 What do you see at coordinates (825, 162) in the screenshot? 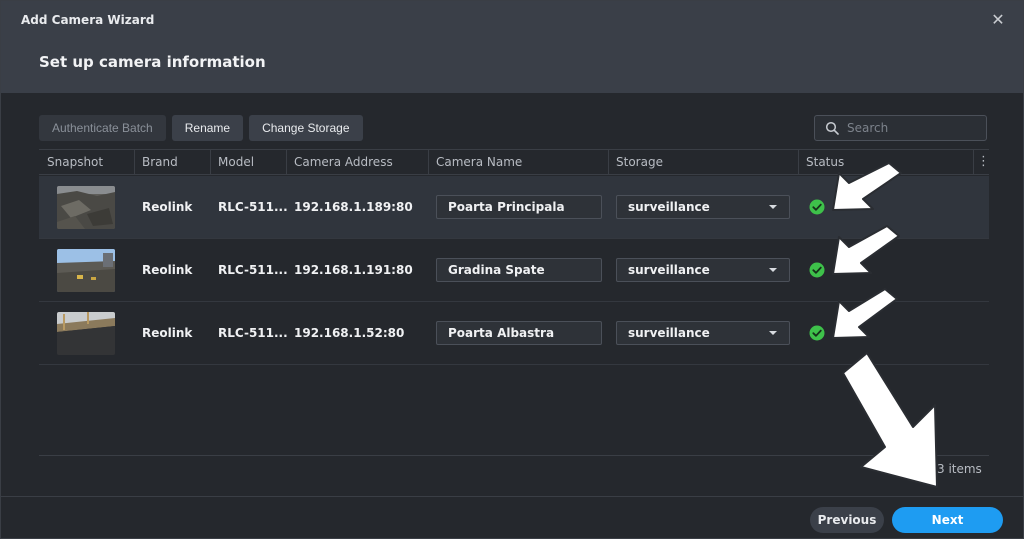
I see `column-header-status: Status` at bounding box center [825, 162].